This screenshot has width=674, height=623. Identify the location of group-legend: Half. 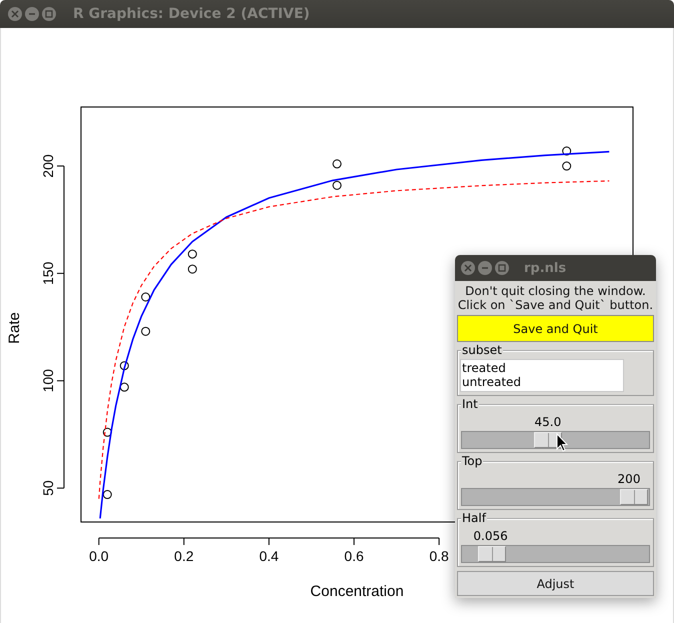
(474, 518).